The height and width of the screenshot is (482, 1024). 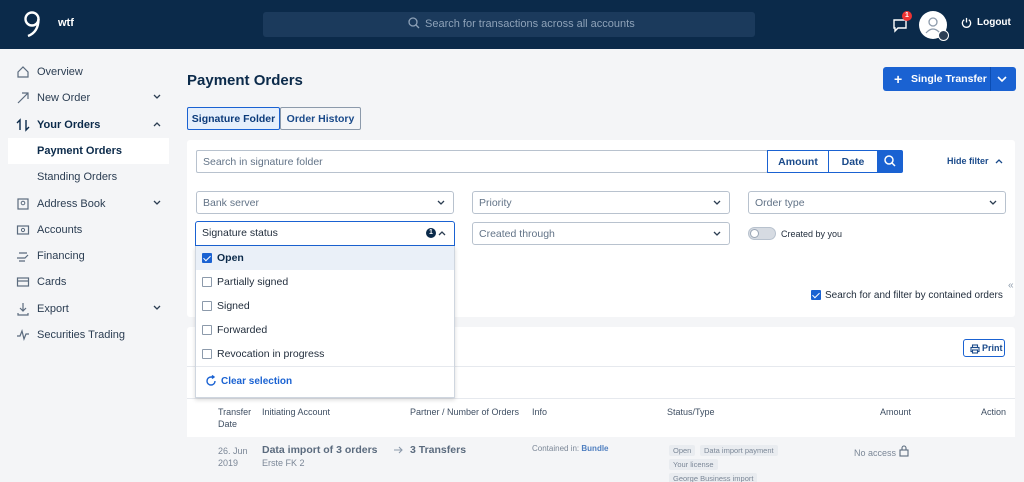 I want to click on sidebar-item-your-orders: Your Orders, so click(x=88, y=125).